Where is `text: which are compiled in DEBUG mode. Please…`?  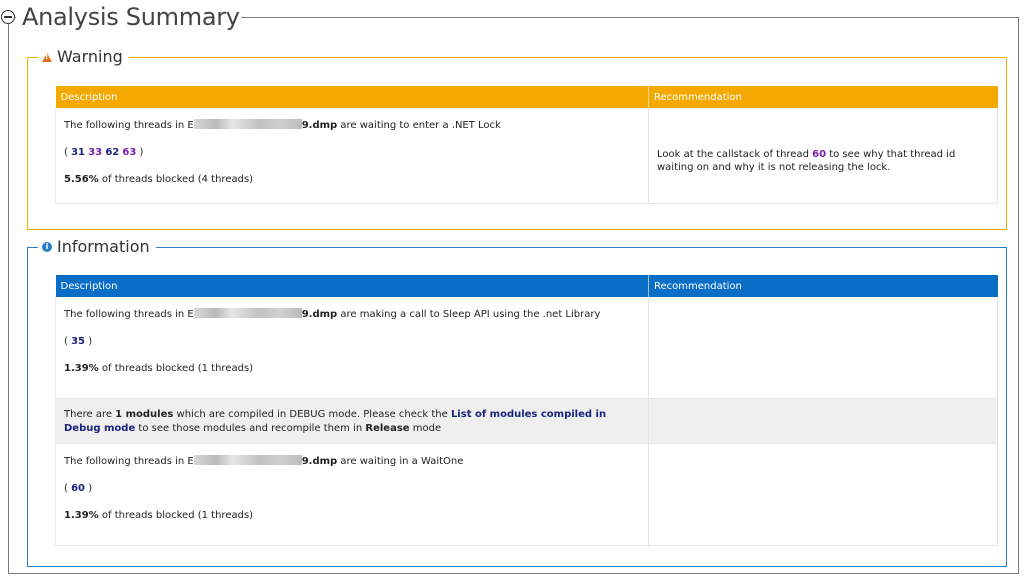 text: which are compiled in DEBUG mode. Please… is located at coordinates (312, 414).